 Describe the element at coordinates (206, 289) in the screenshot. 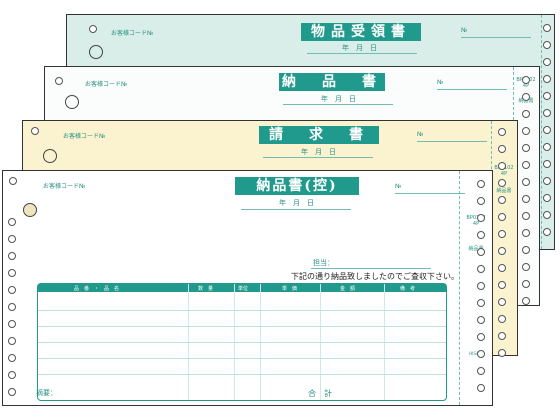

I see `col-quantity: 数 量` at that location.